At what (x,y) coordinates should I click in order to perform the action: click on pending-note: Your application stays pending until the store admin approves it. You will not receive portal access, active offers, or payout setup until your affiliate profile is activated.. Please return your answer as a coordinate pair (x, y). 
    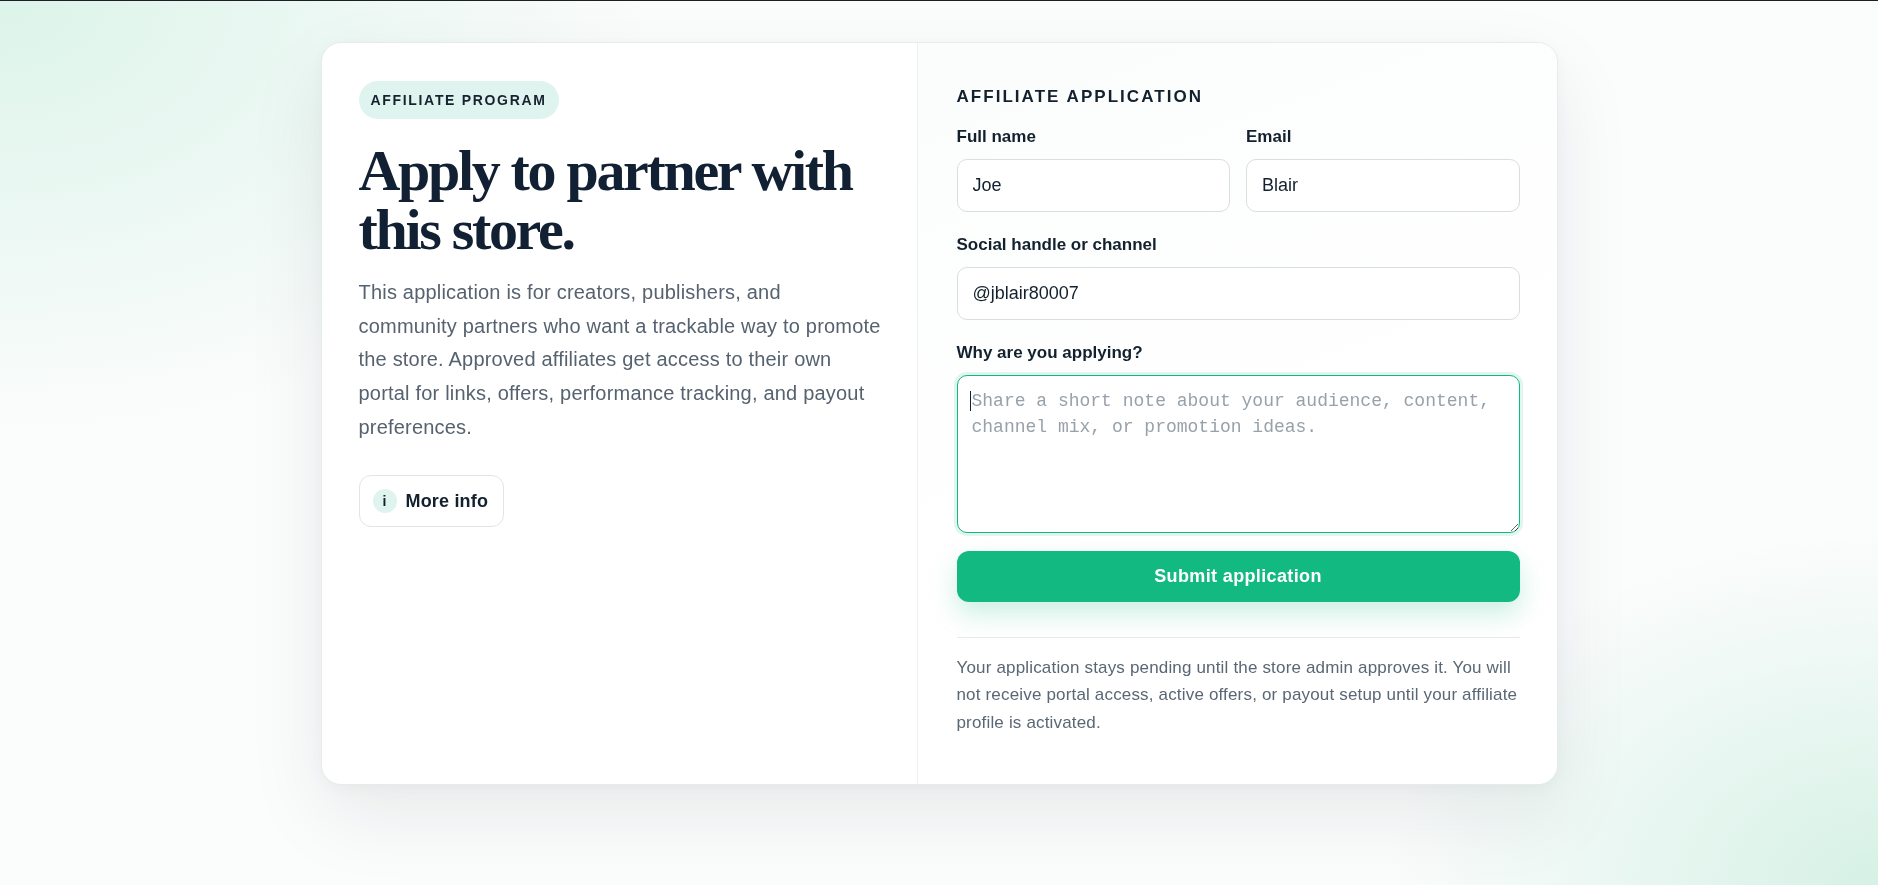
    Looking at the image, I should click on (1237, 695).